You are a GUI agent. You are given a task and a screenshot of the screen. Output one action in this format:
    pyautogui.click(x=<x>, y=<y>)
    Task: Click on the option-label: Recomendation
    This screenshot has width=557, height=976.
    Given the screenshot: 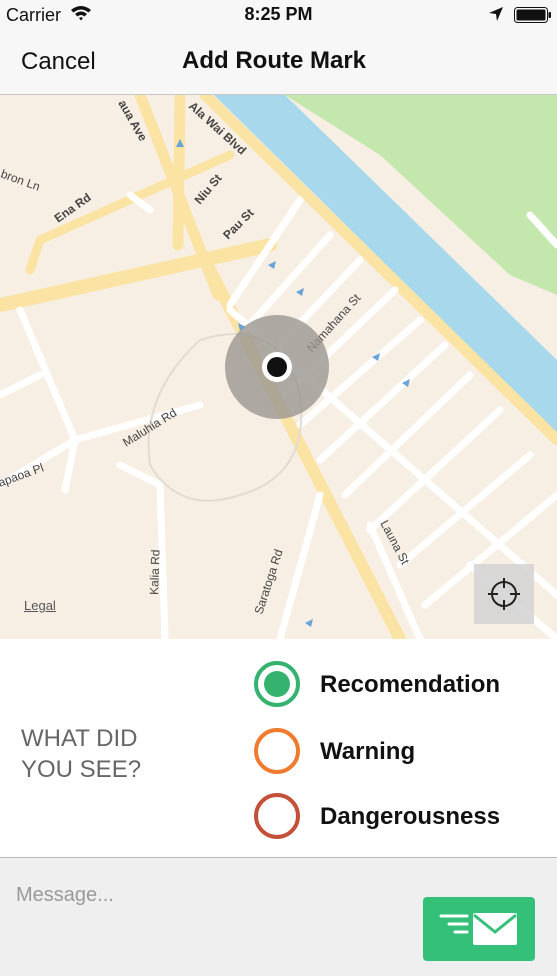 What is the action you would take?
    pyautogui.click(x=410, y=684)
    